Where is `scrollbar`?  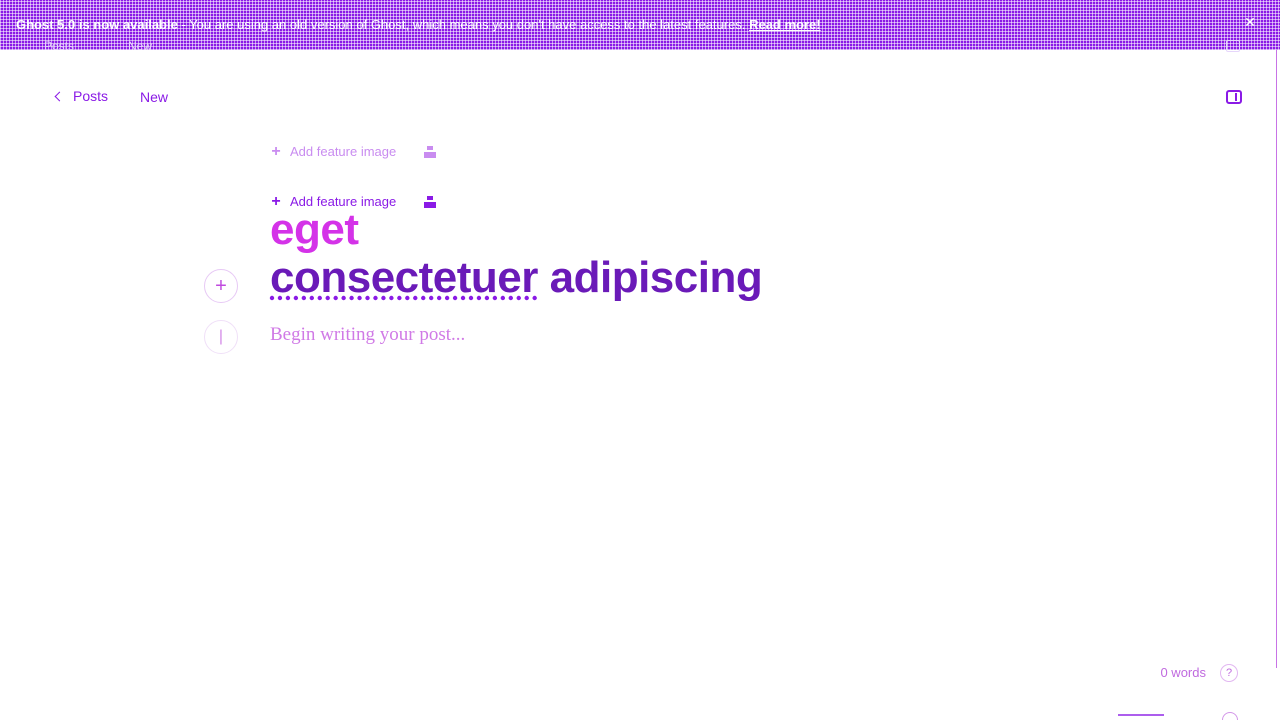
scrollbar is located at coordinates (1276, 359).